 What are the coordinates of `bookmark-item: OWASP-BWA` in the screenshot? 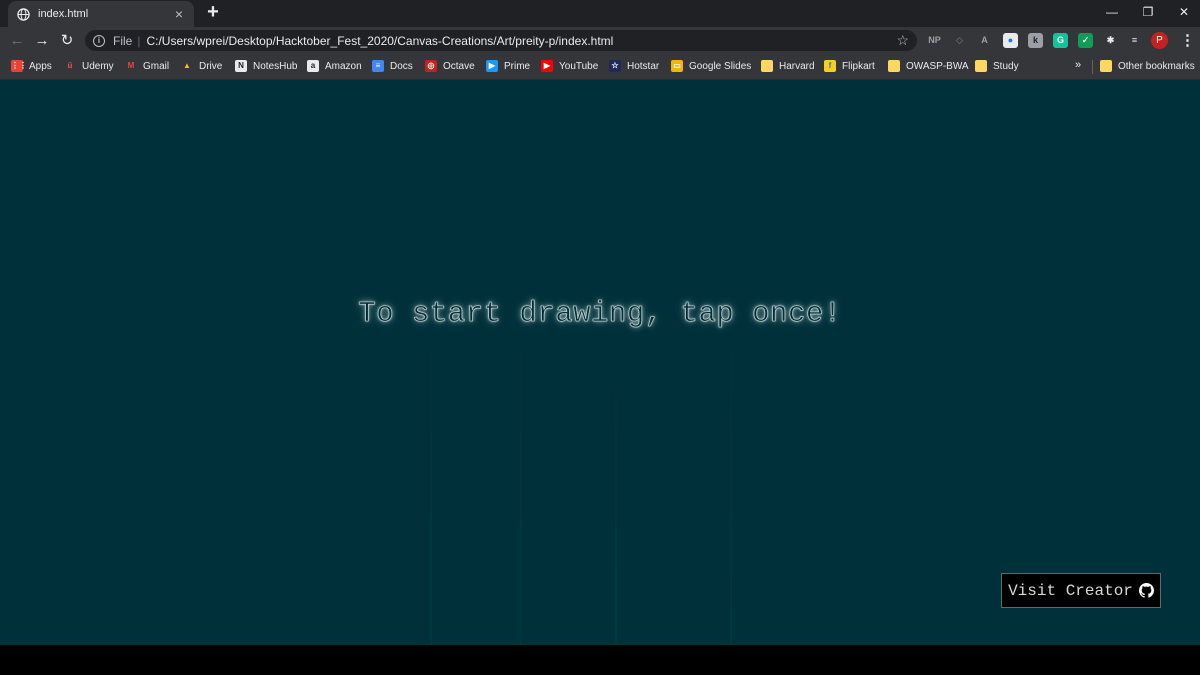 It's located at (928, 66).